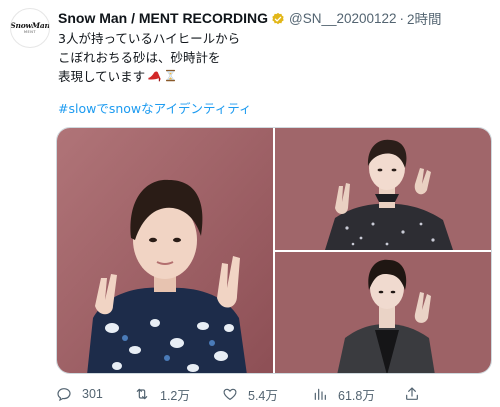 This screenshot has height=407, width=500. What do you see at coordinates (175, 395) in the screenshot?
I see `retweet-count: 1.2万` at bounding box center [175, 395].